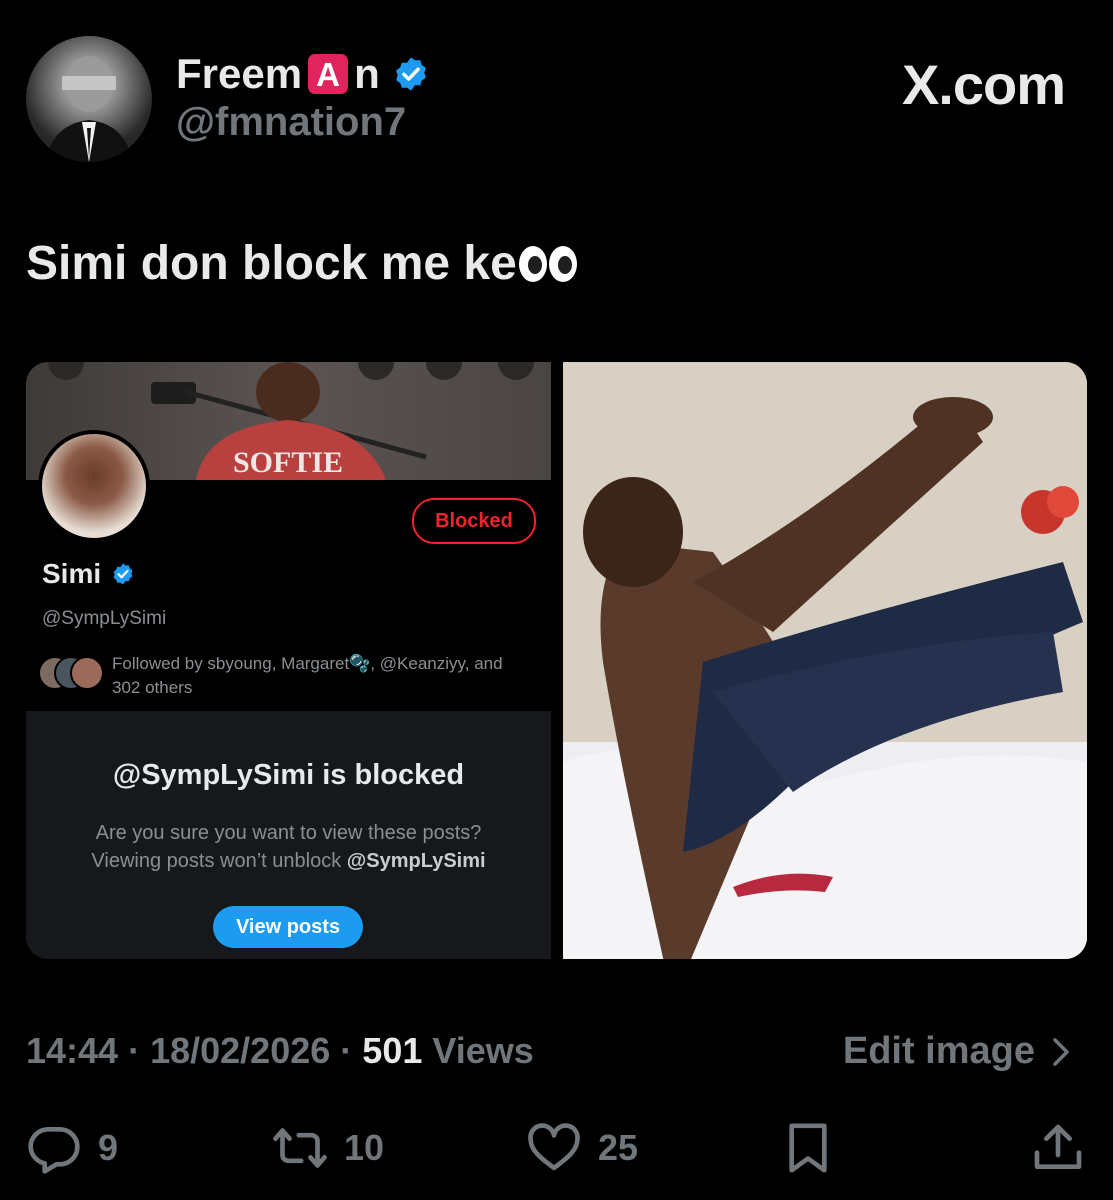 The image size is (1113, 1200). What do you see at coordinates (1061, 1051) in the screenshot?
I see `chevron-right-icon` at bounding box center [1061, 1051].